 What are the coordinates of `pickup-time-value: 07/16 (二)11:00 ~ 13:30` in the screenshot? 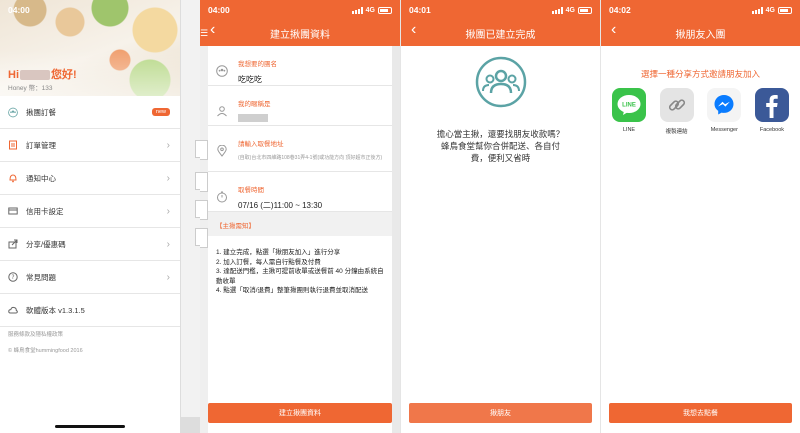 It's located at (280, 205).